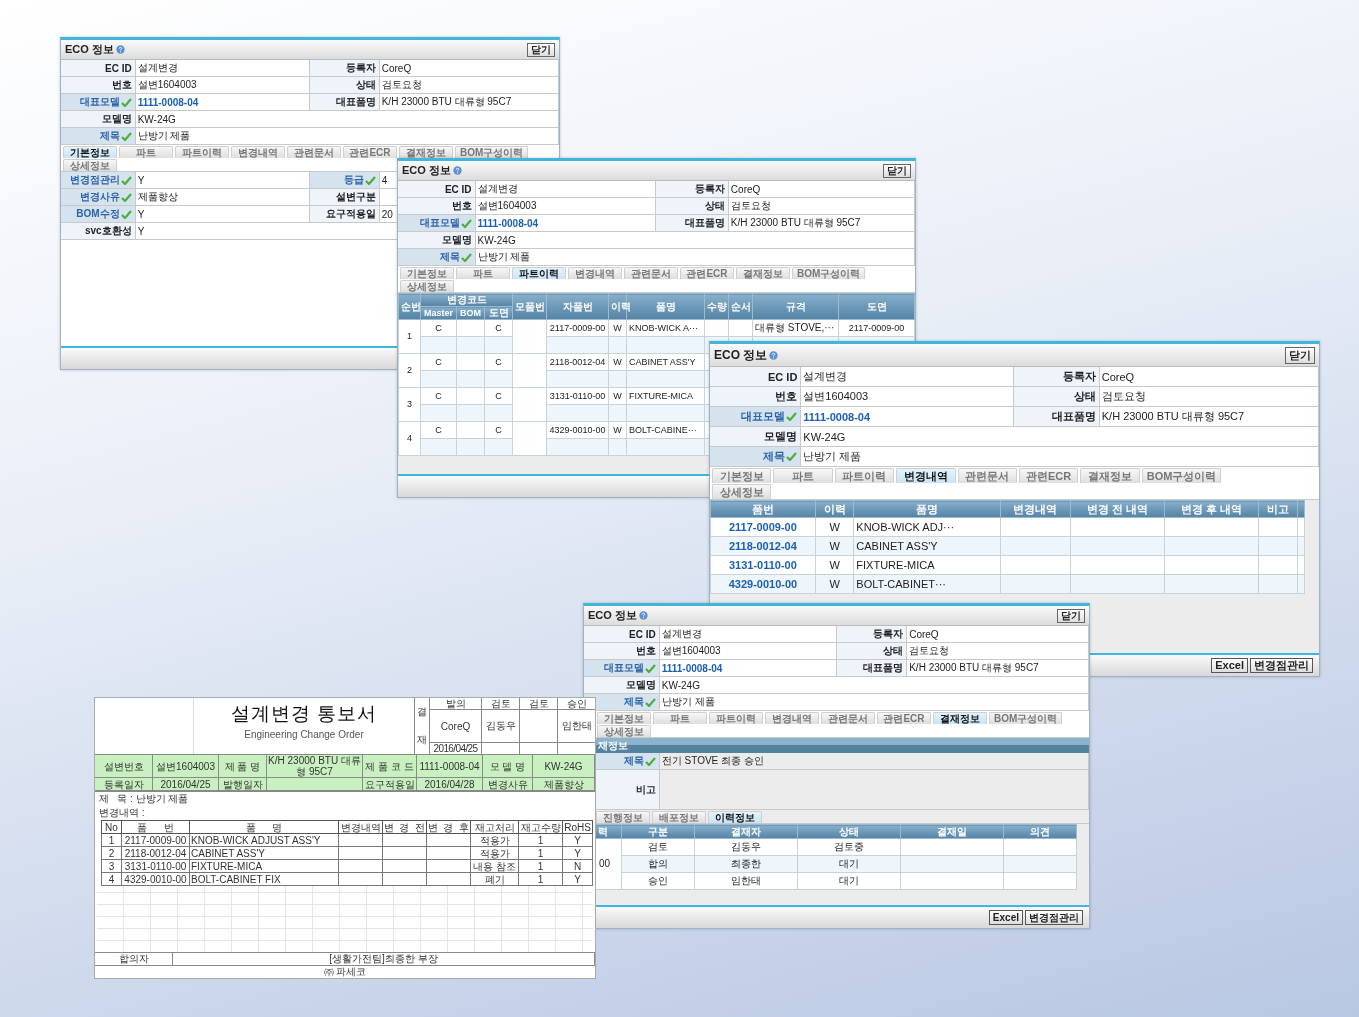  I want to click on table-cell: 4, so click(111, 879).